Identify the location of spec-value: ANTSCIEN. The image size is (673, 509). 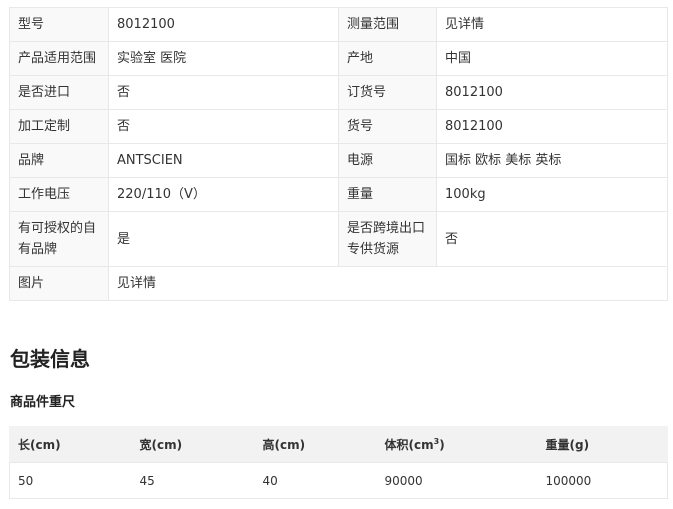
(223, 160).